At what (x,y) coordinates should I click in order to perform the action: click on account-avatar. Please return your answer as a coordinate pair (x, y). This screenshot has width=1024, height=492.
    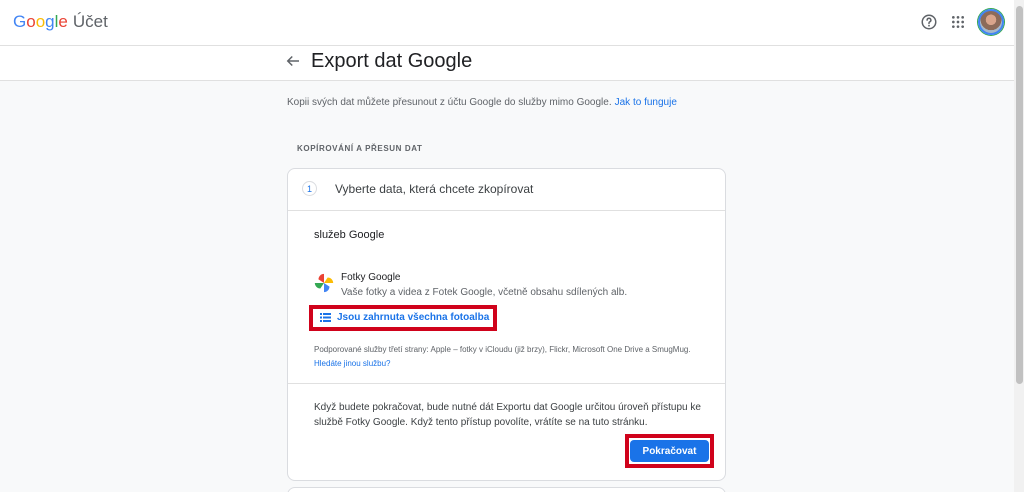
    Looking at the image, I should click on (991, 22).